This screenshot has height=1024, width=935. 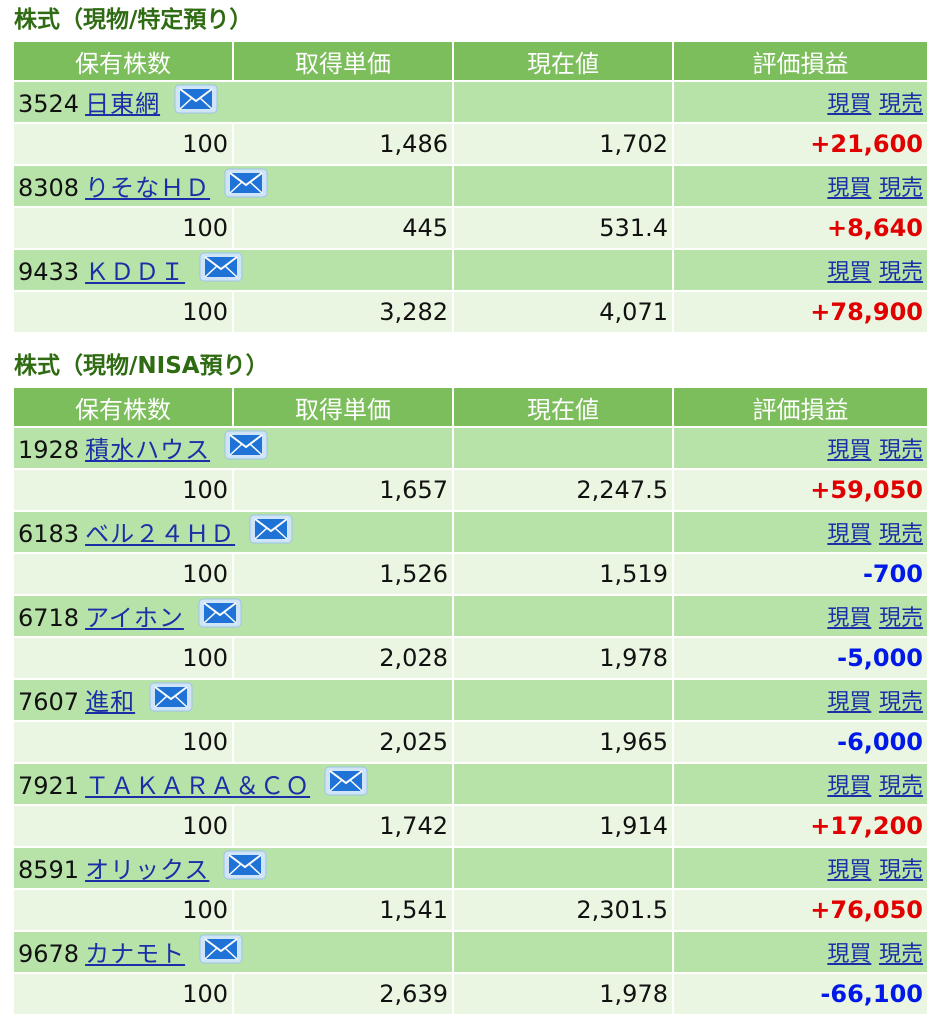 What do you see at coordinates (470, 490) in the screenshot?
I see `stock-value-row: 100 1,657 2,247.5 +59,050` at bounding box center [470, 490].